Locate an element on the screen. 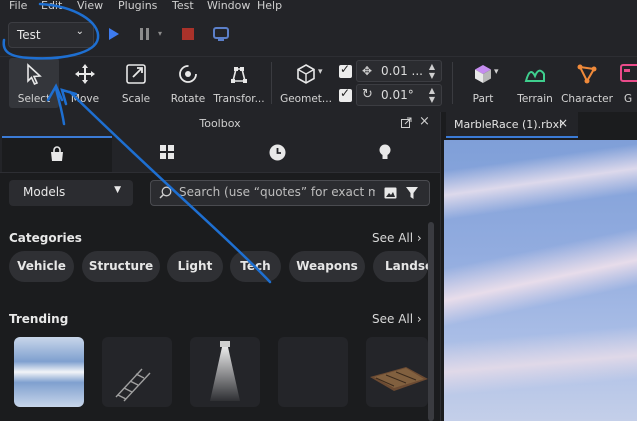  search-placeholder: Search (use “quotes” for exact match) is located at coordinates (277, 192).